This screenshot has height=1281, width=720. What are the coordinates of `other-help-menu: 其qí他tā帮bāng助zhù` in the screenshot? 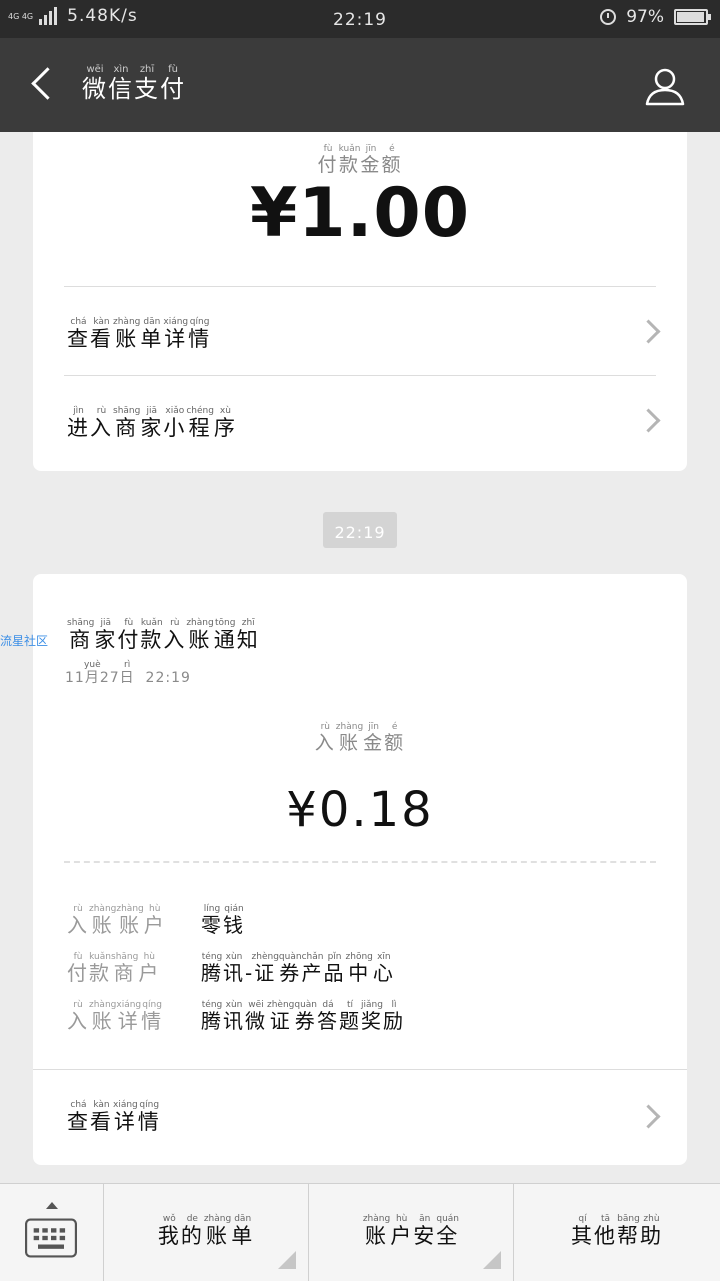 It's located at (617, 1232).